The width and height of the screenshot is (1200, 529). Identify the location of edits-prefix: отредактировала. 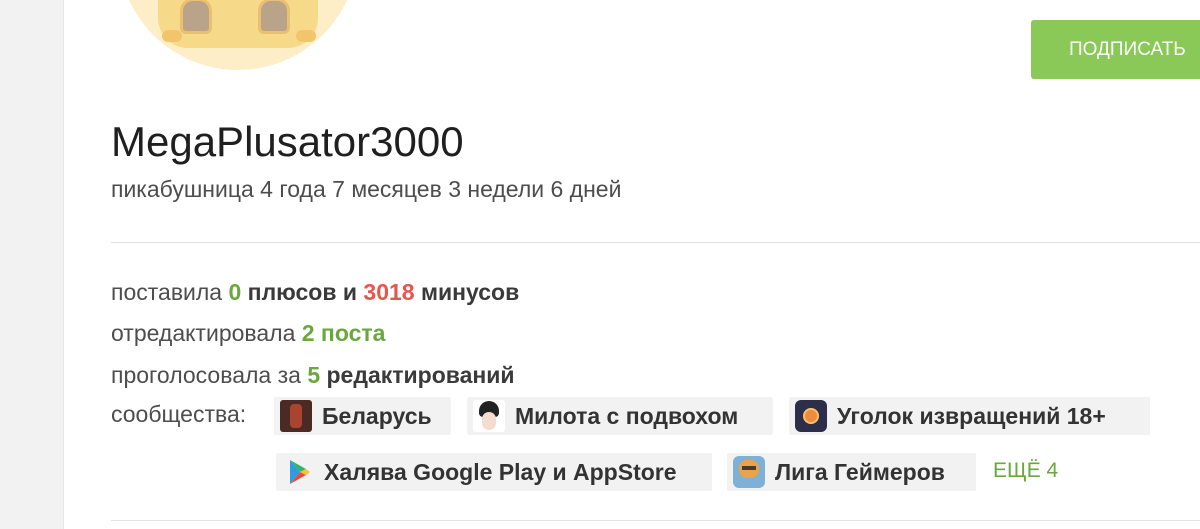
(203, 333).